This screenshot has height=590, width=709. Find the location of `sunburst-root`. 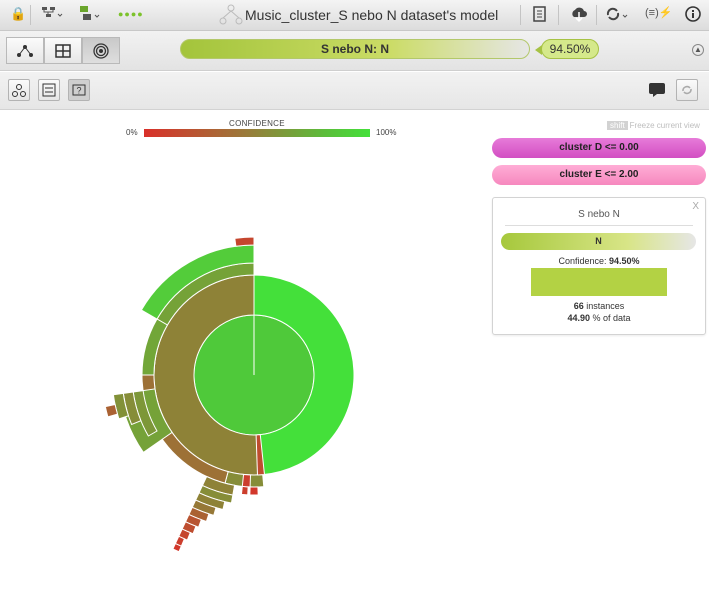

sunburst-root is located at coordinates (254, 375).